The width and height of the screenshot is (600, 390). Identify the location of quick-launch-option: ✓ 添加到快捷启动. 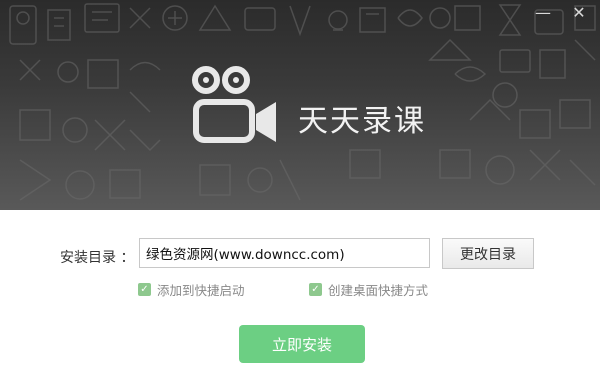
(191, 289).